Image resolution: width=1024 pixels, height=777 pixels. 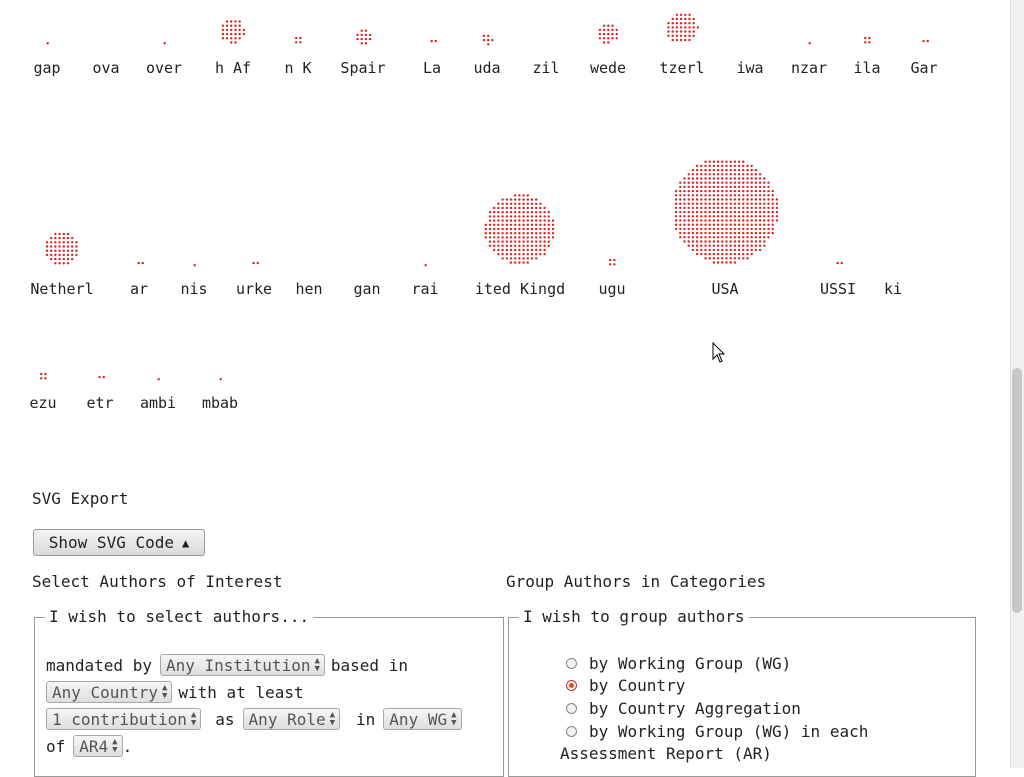 I want to click on country-cluster: ited Kingd, so click(x=520, y=246).